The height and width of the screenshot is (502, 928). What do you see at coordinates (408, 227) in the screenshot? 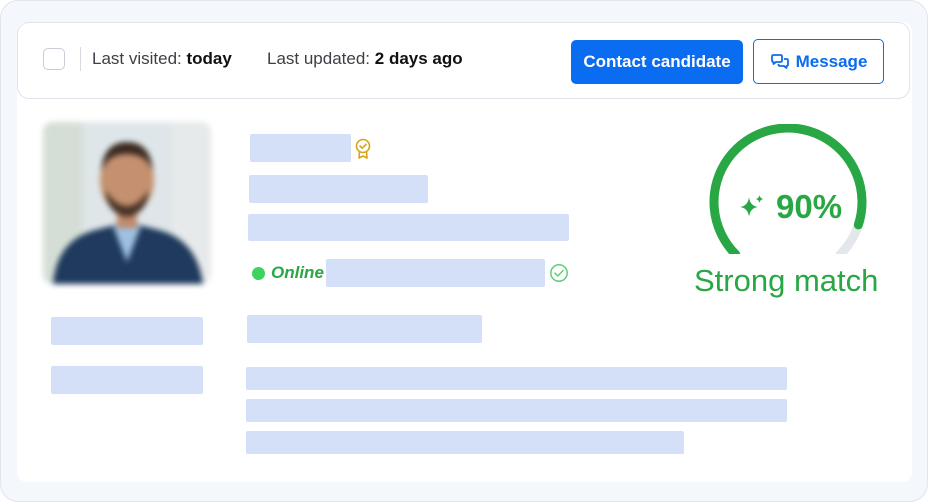
I see `company-placeholder` at bounding box center [408, 227].